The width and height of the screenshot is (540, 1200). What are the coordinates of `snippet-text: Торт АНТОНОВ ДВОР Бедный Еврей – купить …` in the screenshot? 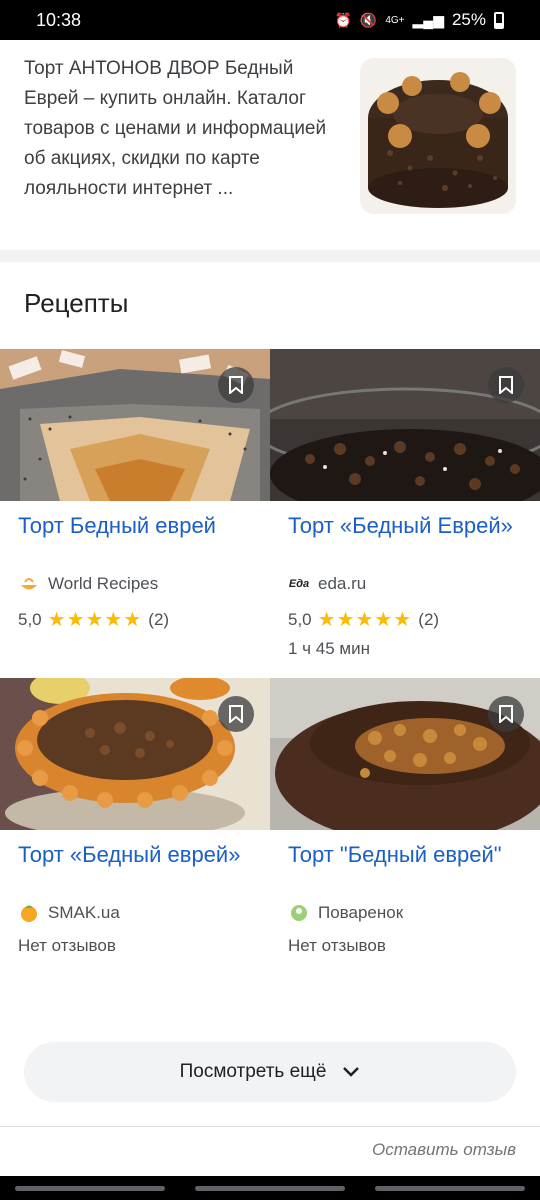 It's located at (175, 128).